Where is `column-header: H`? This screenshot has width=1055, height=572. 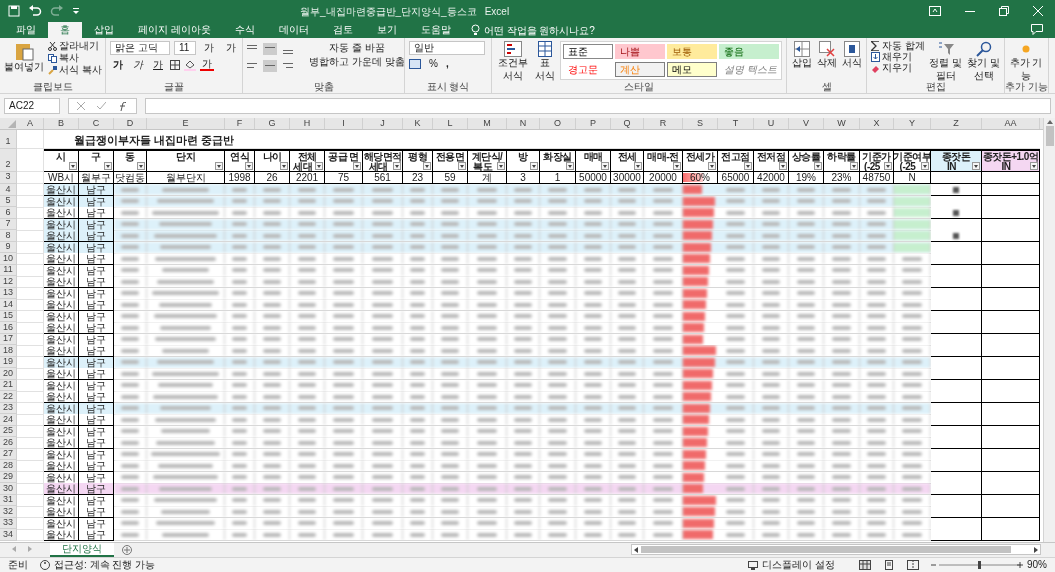
column-header: H is located at coordinates (307, 123).